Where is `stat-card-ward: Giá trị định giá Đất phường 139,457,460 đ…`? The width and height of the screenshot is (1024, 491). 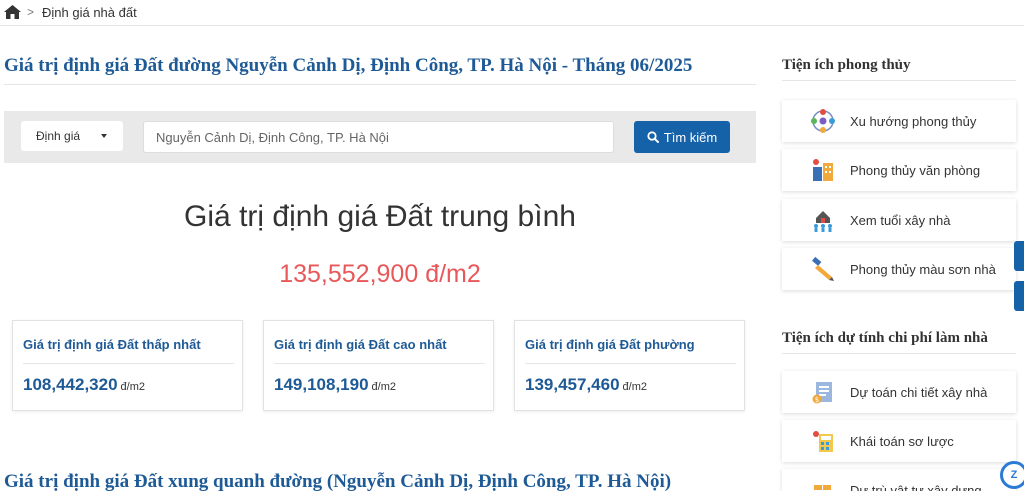
stat-card-ward: Giá trị định giá Đất phường 139,457,460 đ… is located at coordinates (629, 365).